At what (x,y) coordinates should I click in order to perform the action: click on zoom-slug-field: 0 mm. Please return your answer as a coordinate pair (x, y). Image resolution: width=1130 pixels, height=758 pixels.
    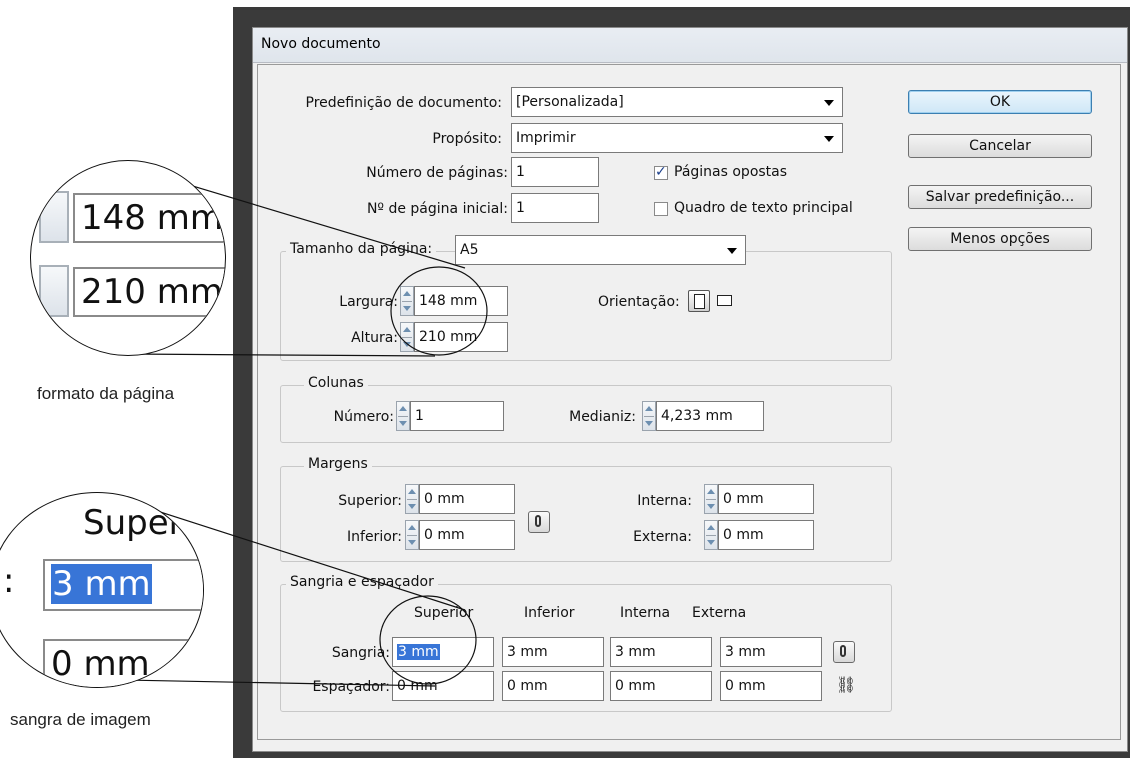
    Looking at the image, I should click on (123, 663).